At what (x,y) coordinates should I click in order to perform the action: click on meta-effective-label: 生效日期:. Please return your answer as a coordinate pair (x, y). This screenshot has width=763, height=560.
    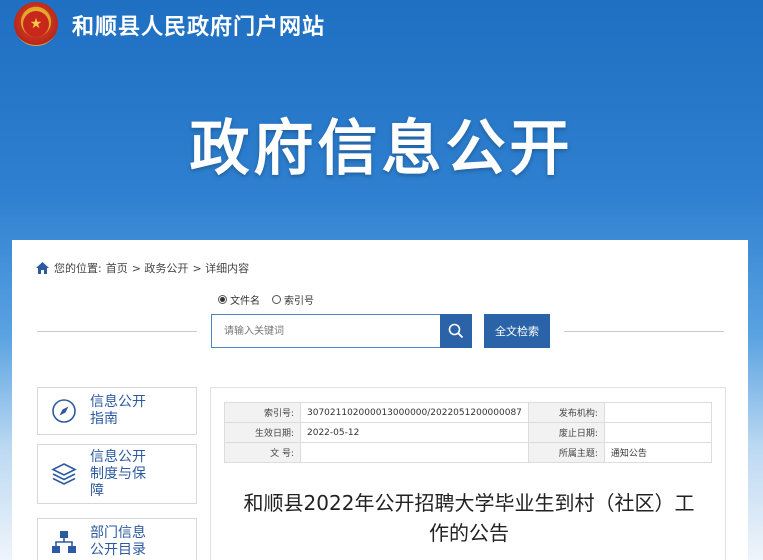
    Looking at the image, I should click on (262, 432).